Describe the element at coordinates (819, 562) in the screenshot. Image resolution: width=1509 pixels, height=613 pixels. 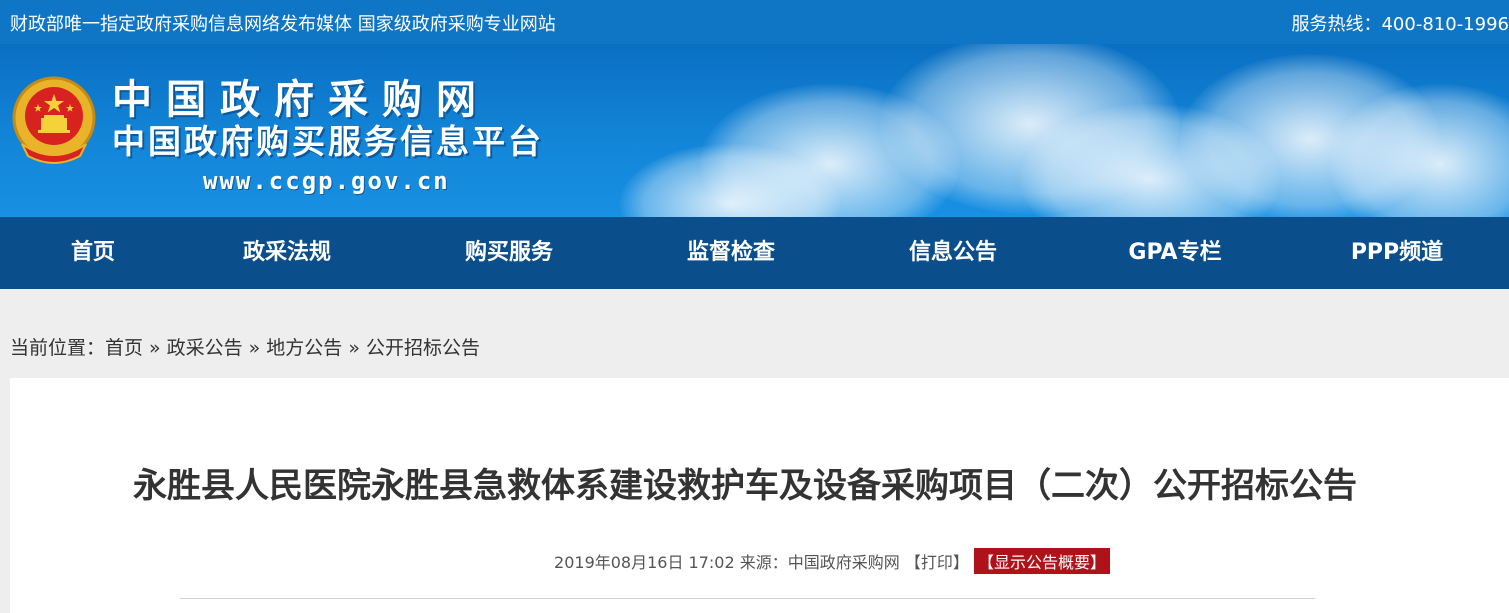
I see `article-source: 来源：中国政府采购网` at that location.